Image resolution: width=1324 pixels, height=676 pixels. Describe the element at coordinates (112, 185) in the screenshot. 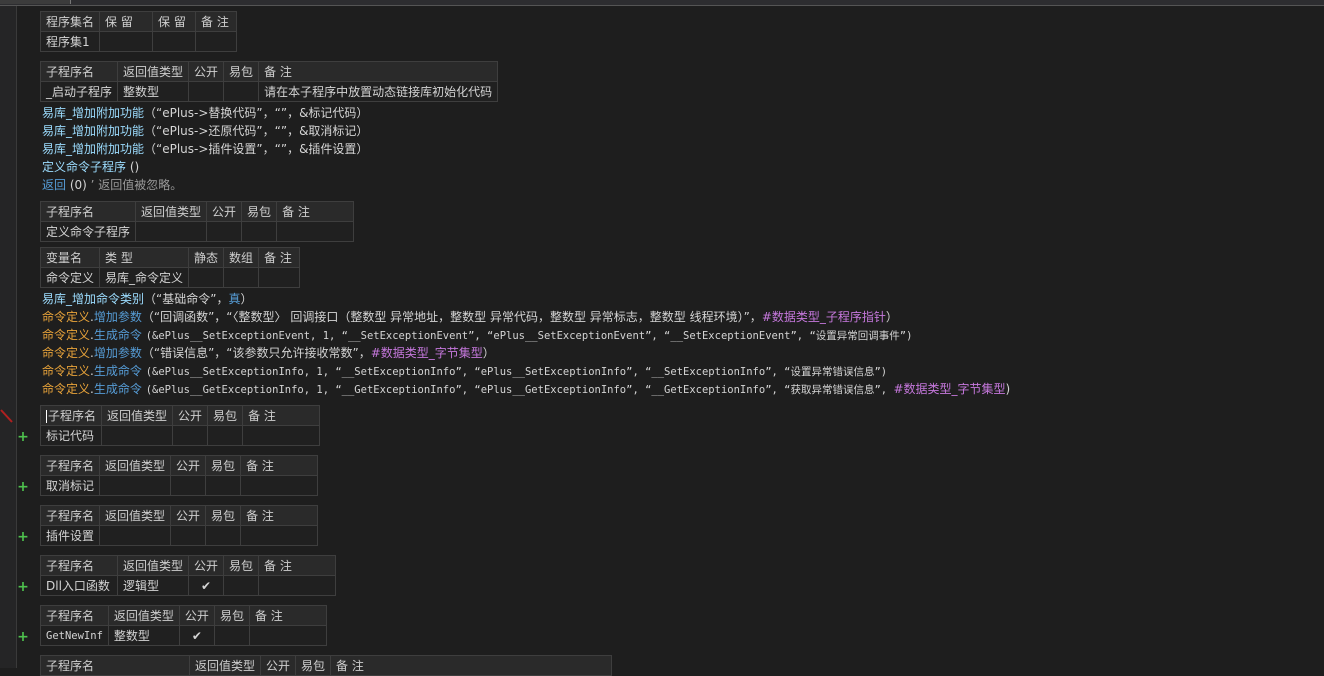

I see `return-line: 返回 (0) ’ 返回值被忽略。` at that location.